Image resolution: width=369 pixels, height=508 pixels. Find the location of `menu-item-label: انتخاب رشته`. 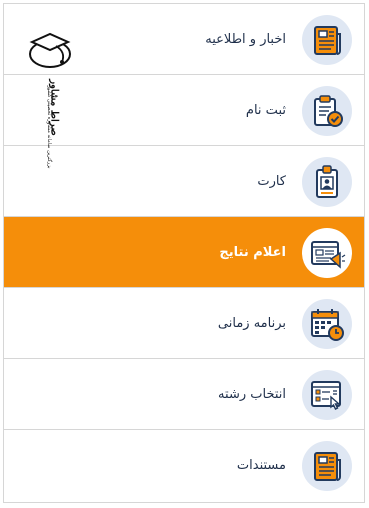

menu-item-label: انتخاب رشته is located at coordinates (252, 394).